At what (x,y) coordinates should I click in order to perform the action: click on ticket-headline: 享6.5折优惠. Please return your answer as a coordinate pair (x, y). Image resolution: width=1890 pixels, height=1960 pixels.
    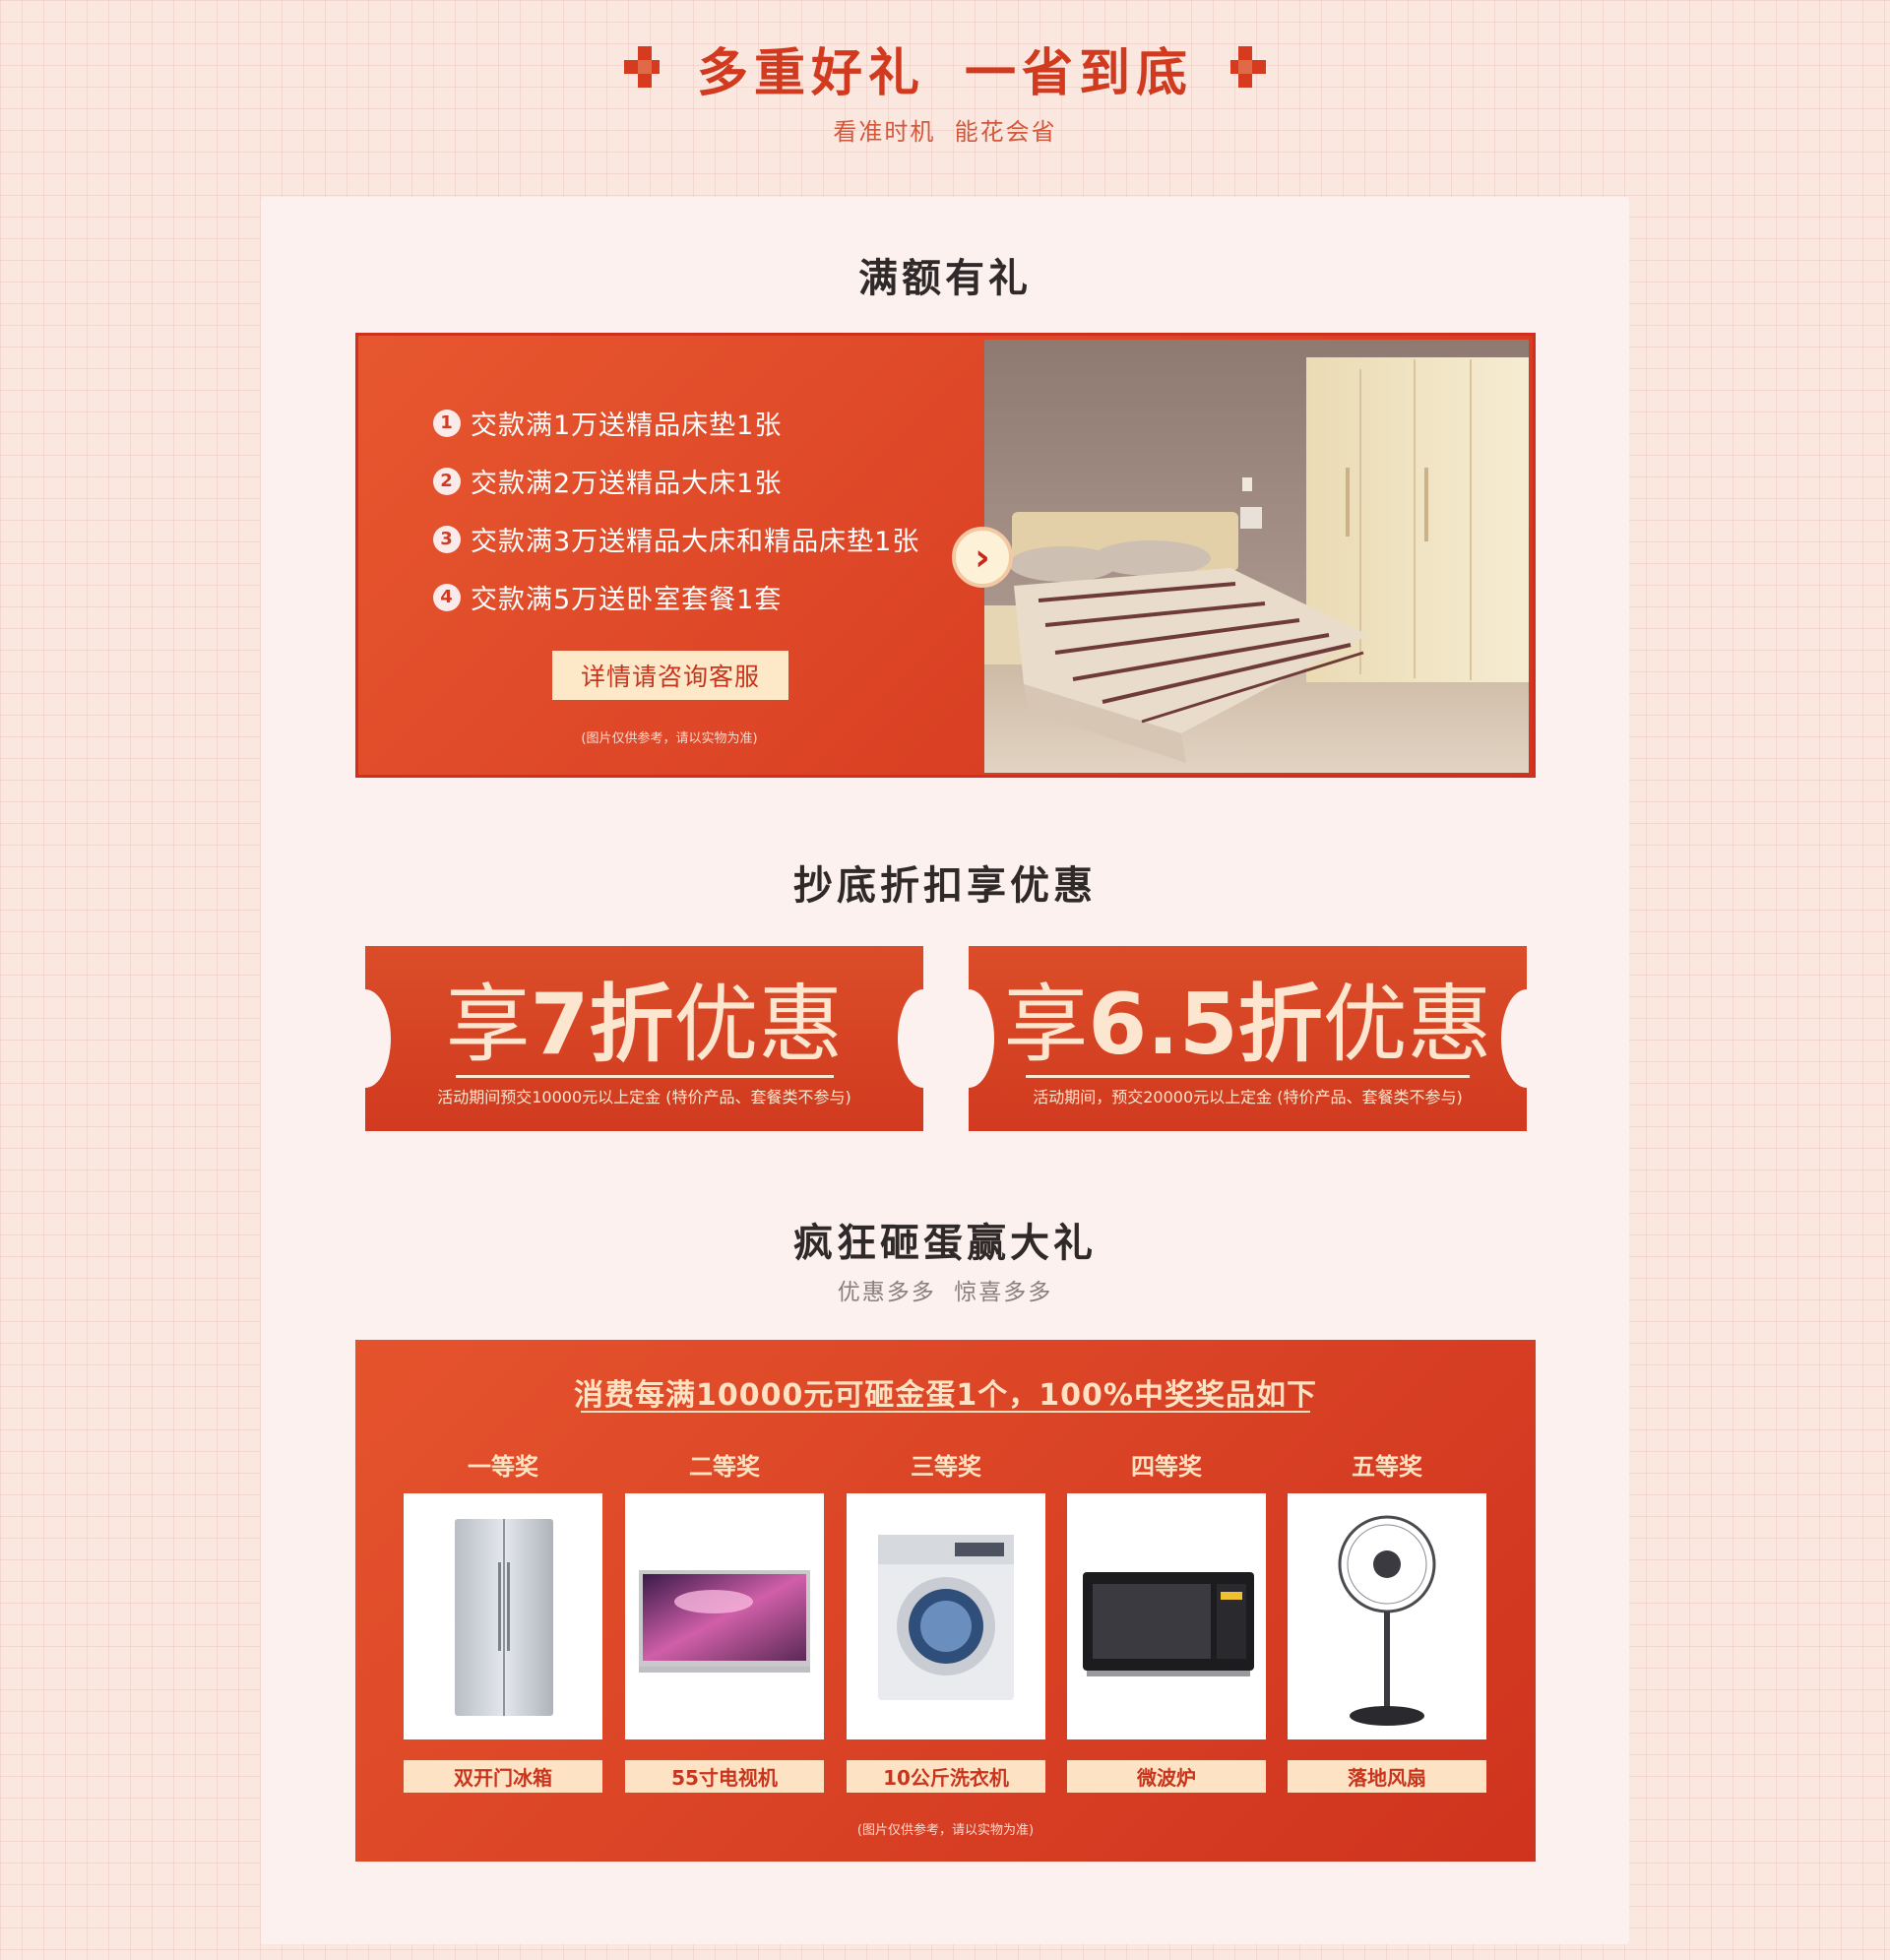
    Looking at the image, I should click on (1248, 1025).